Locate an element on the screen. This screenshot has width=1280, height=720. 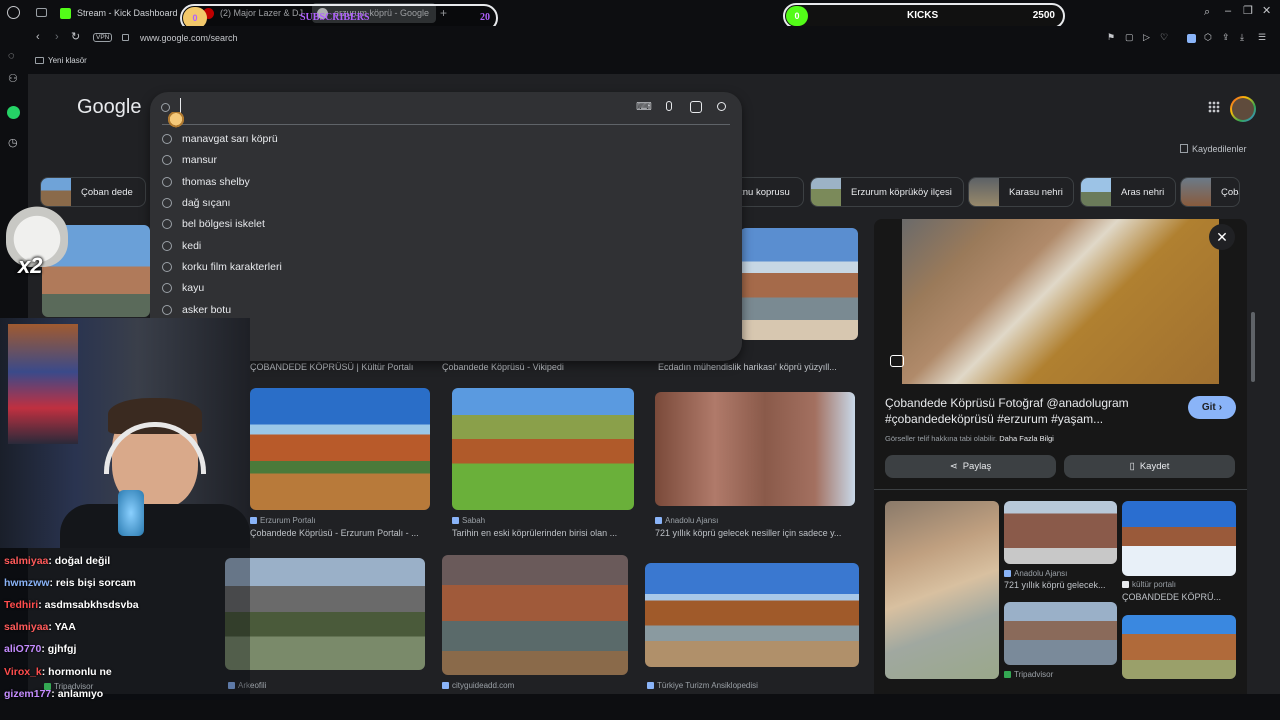
snapshot-icon: ▢ is located at coordinates (1129, 37).